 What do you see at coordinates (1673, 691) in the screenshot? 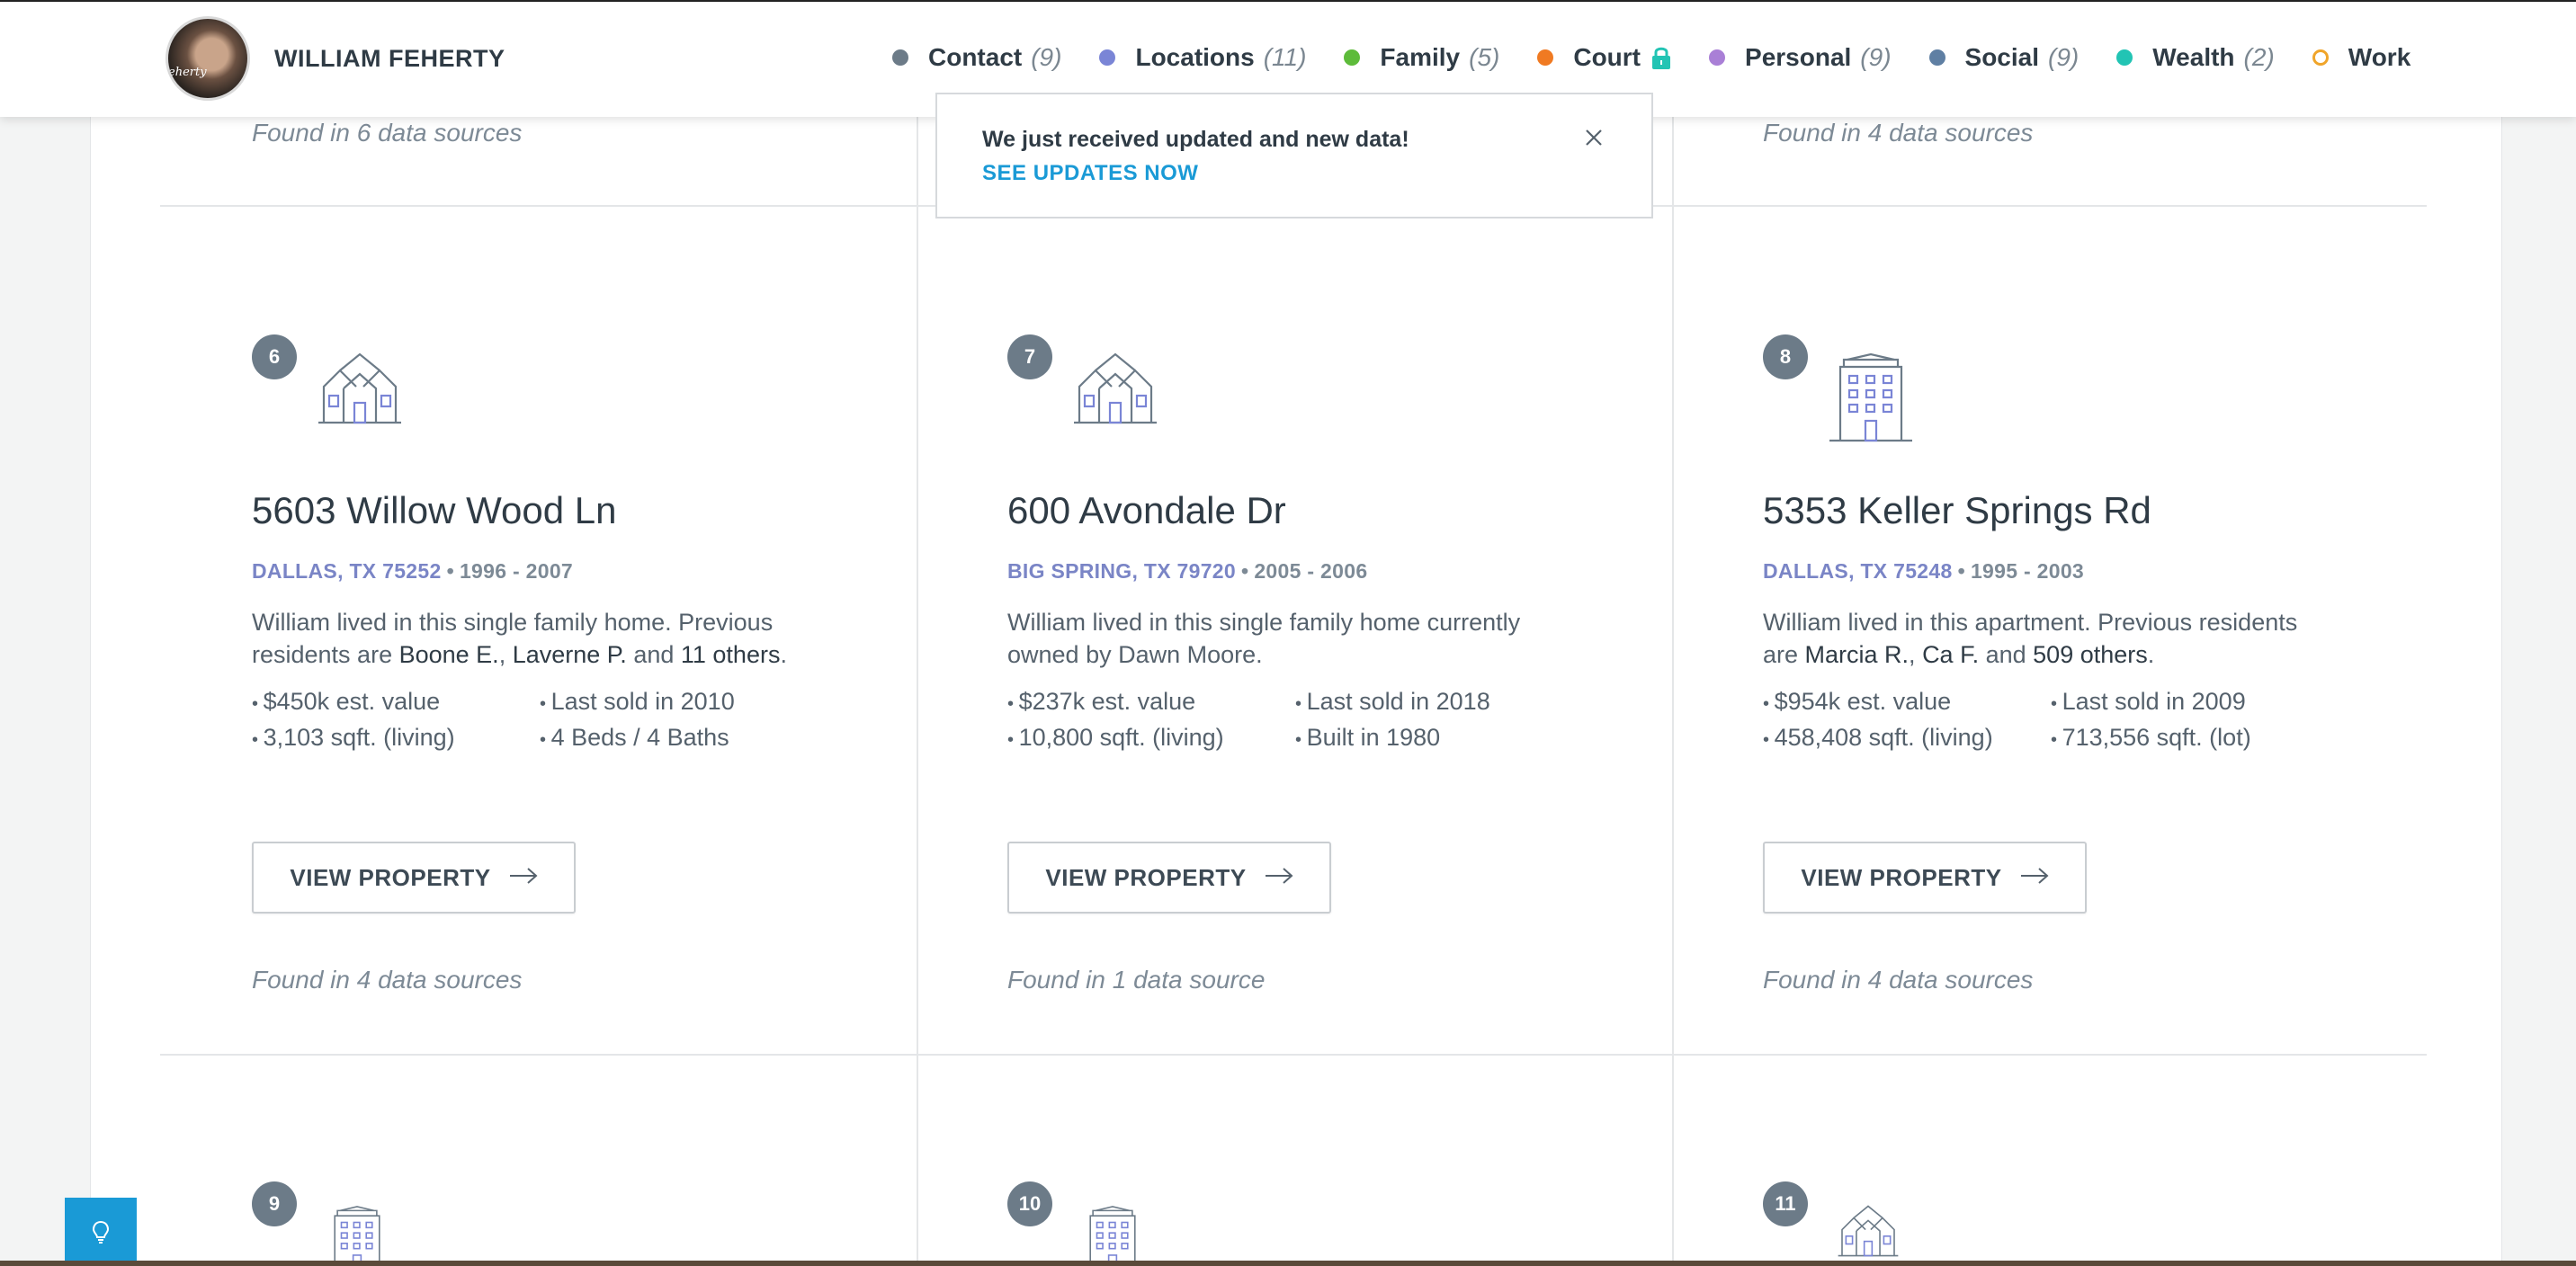
I see `column-divider` at bounding box center [1673, 691].